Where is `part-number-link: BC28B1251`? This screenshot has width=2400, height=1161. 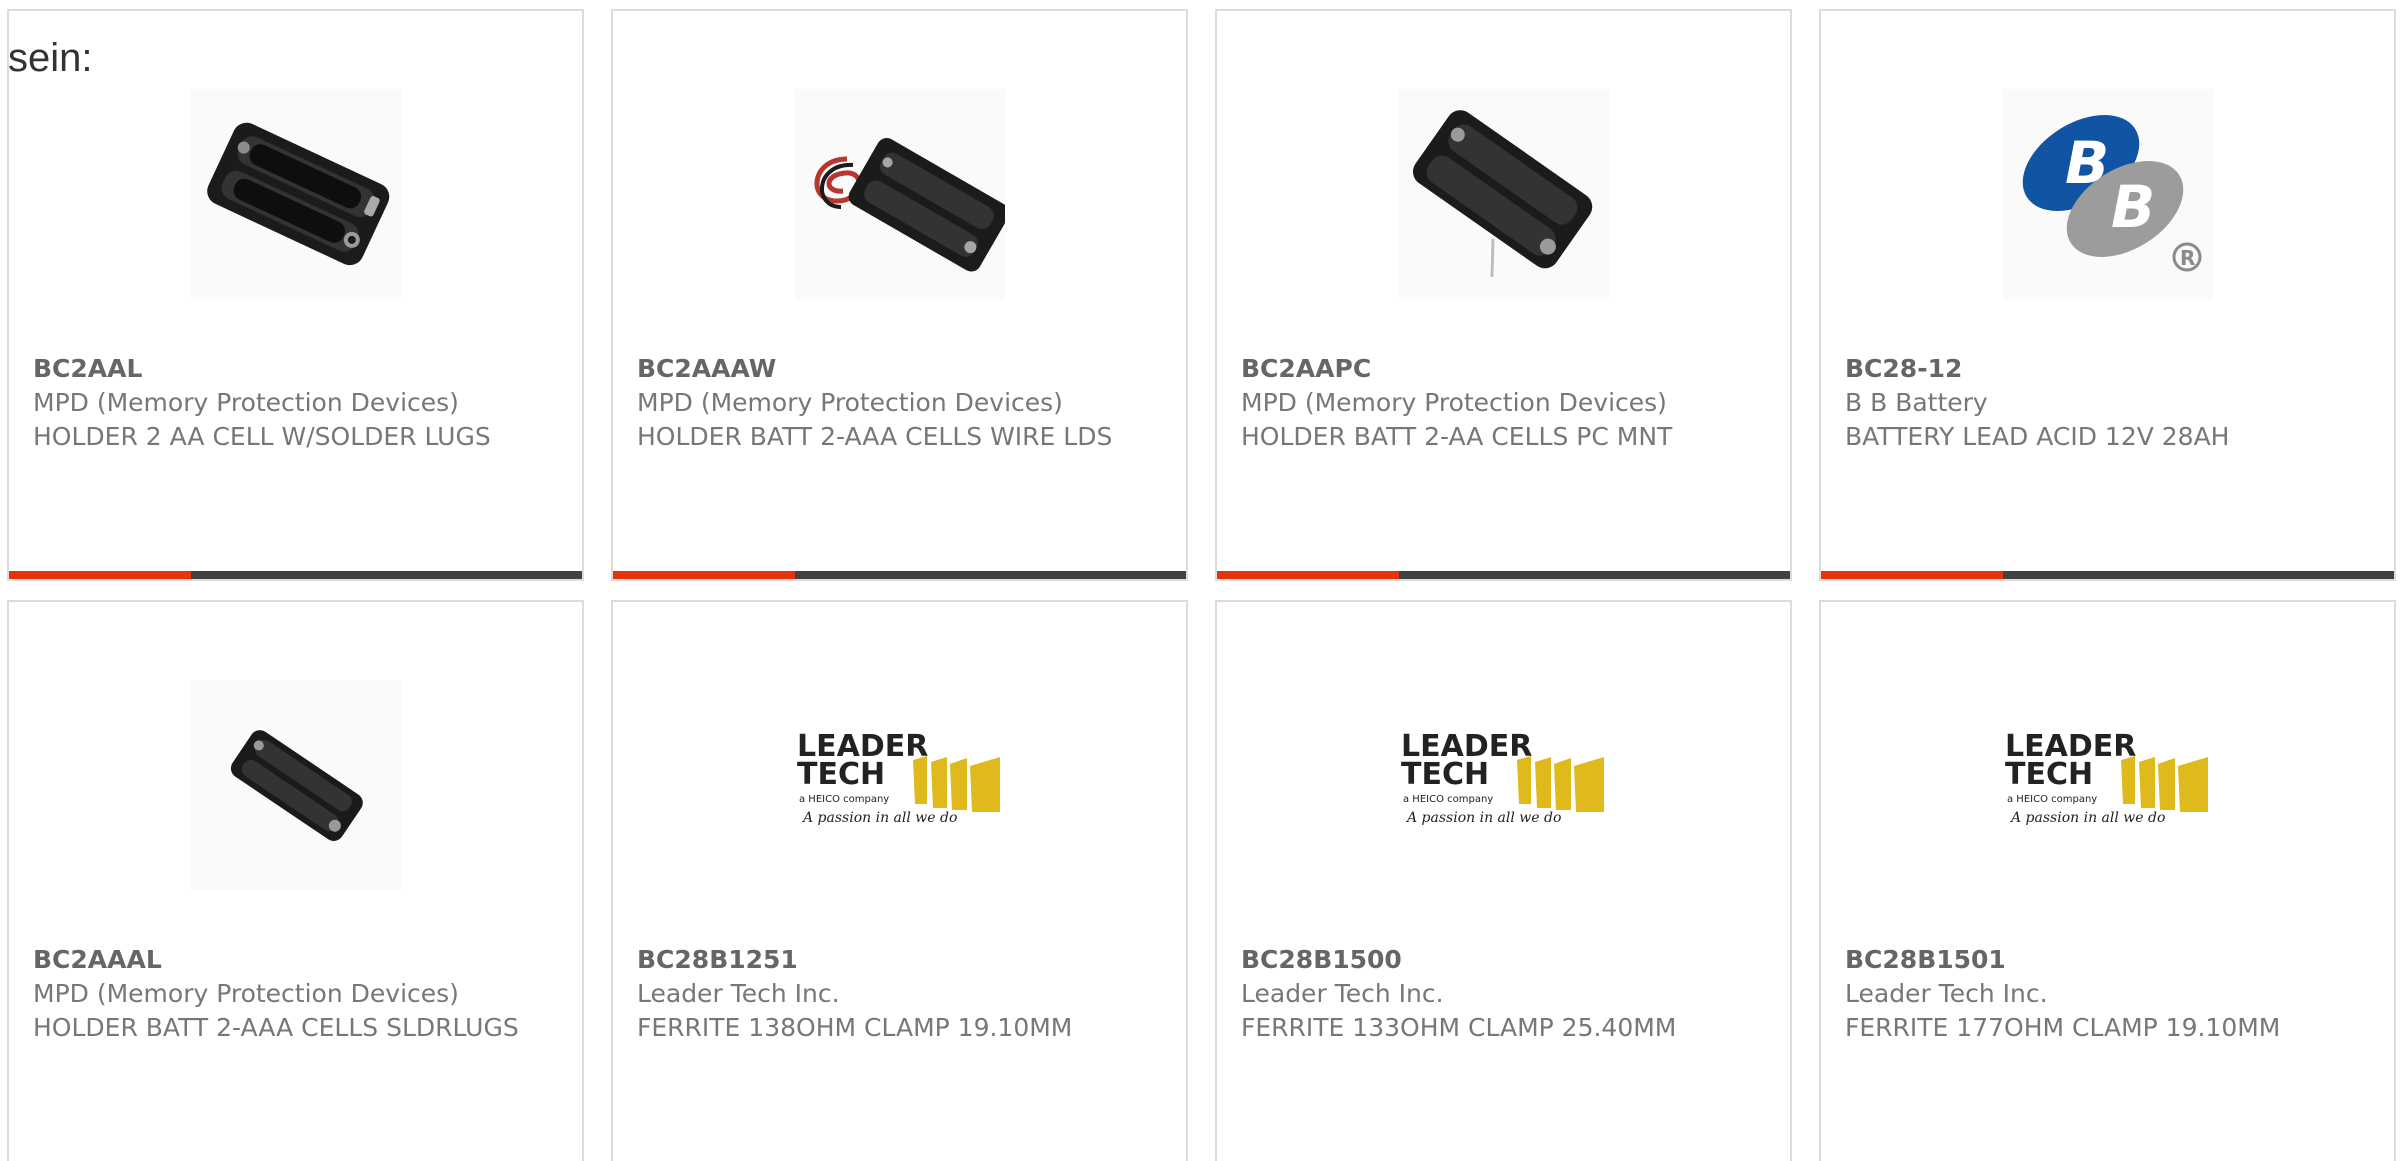
part-number-link: BC28B1251 is located at coordinates (897, 960).